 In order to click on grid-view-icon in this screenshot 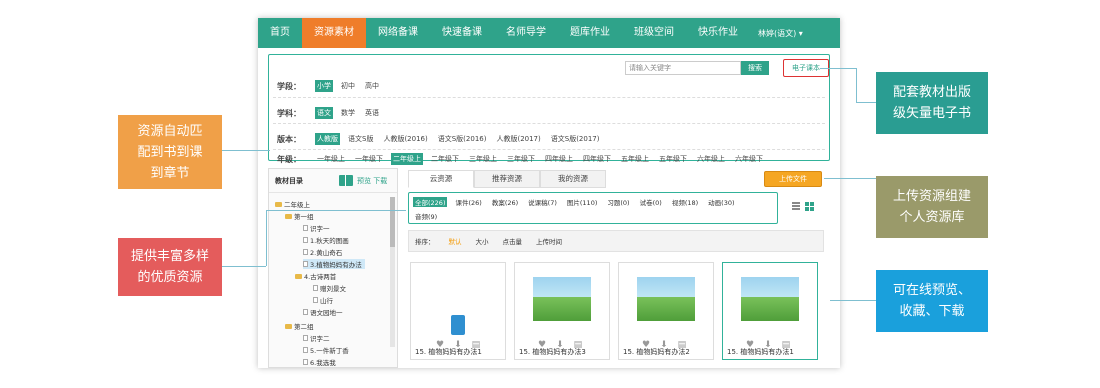, I will do `click(809, 206)`.